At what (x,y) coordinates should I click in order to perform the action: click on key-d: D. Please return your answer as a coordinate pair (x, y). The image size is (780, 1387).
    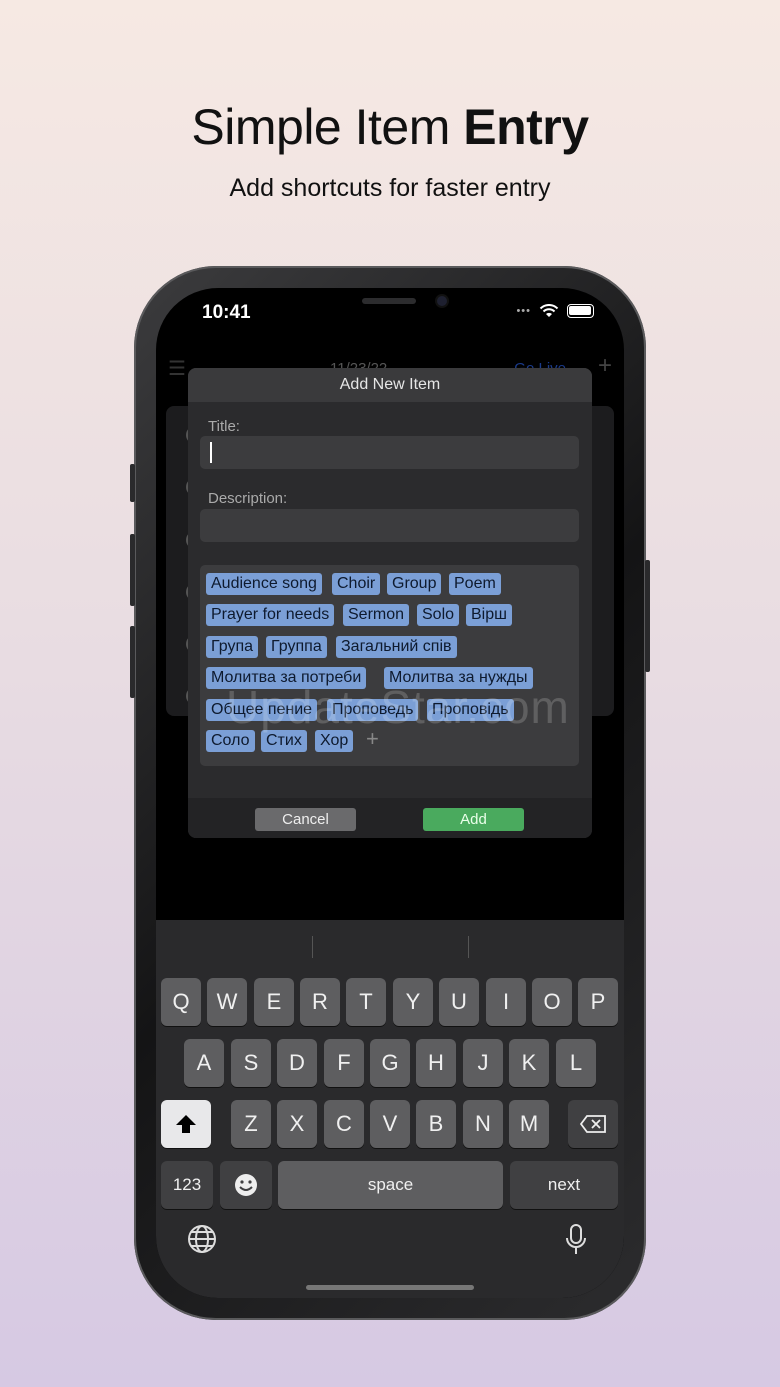
    Looking at the image, I should click on (297, 1063).